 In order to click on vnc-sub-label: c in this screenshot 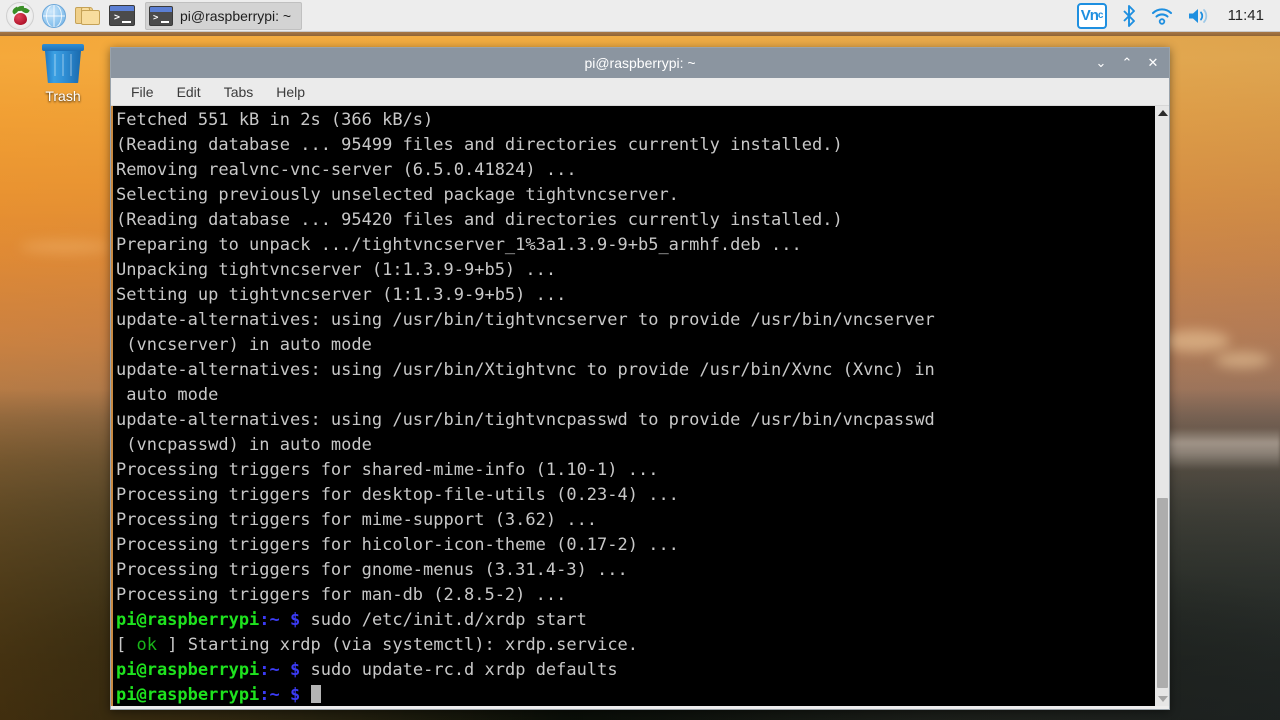, I will do `click(1100, 15)`.